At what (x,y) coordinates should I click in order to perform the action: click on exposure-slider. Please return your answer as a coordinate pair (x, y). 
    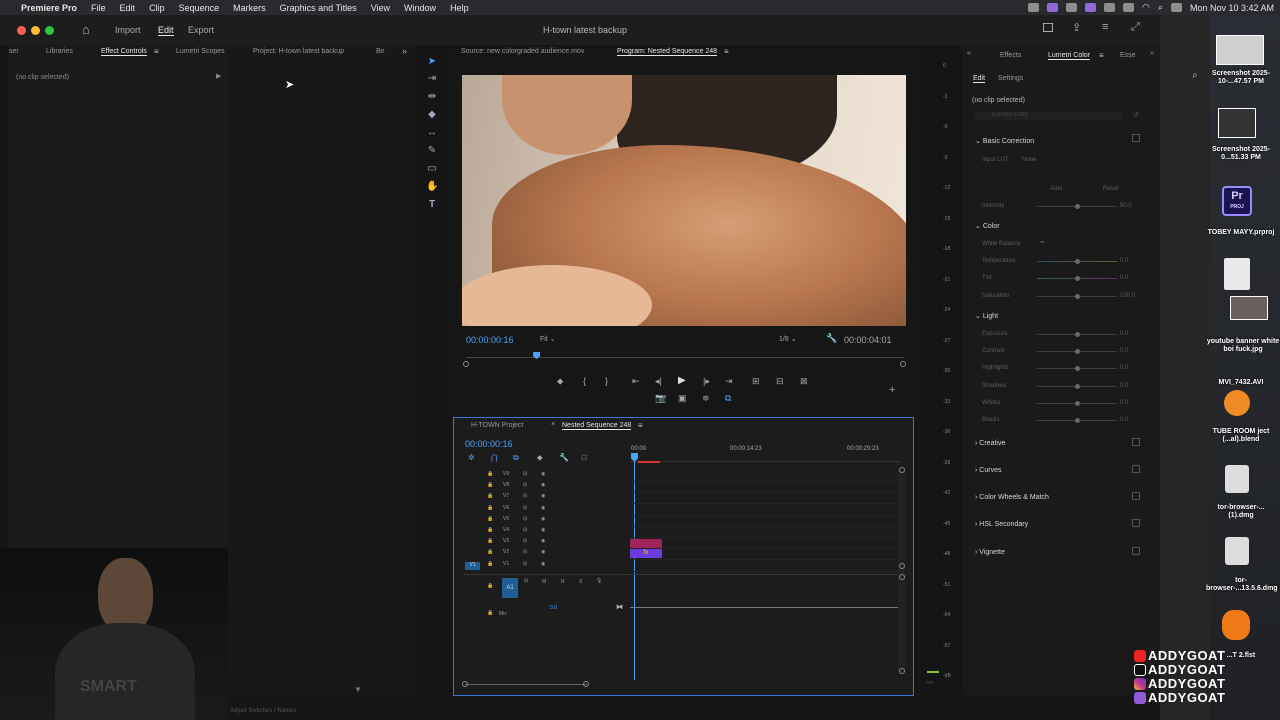
    Looking at the image, I should click on (1077, 334).